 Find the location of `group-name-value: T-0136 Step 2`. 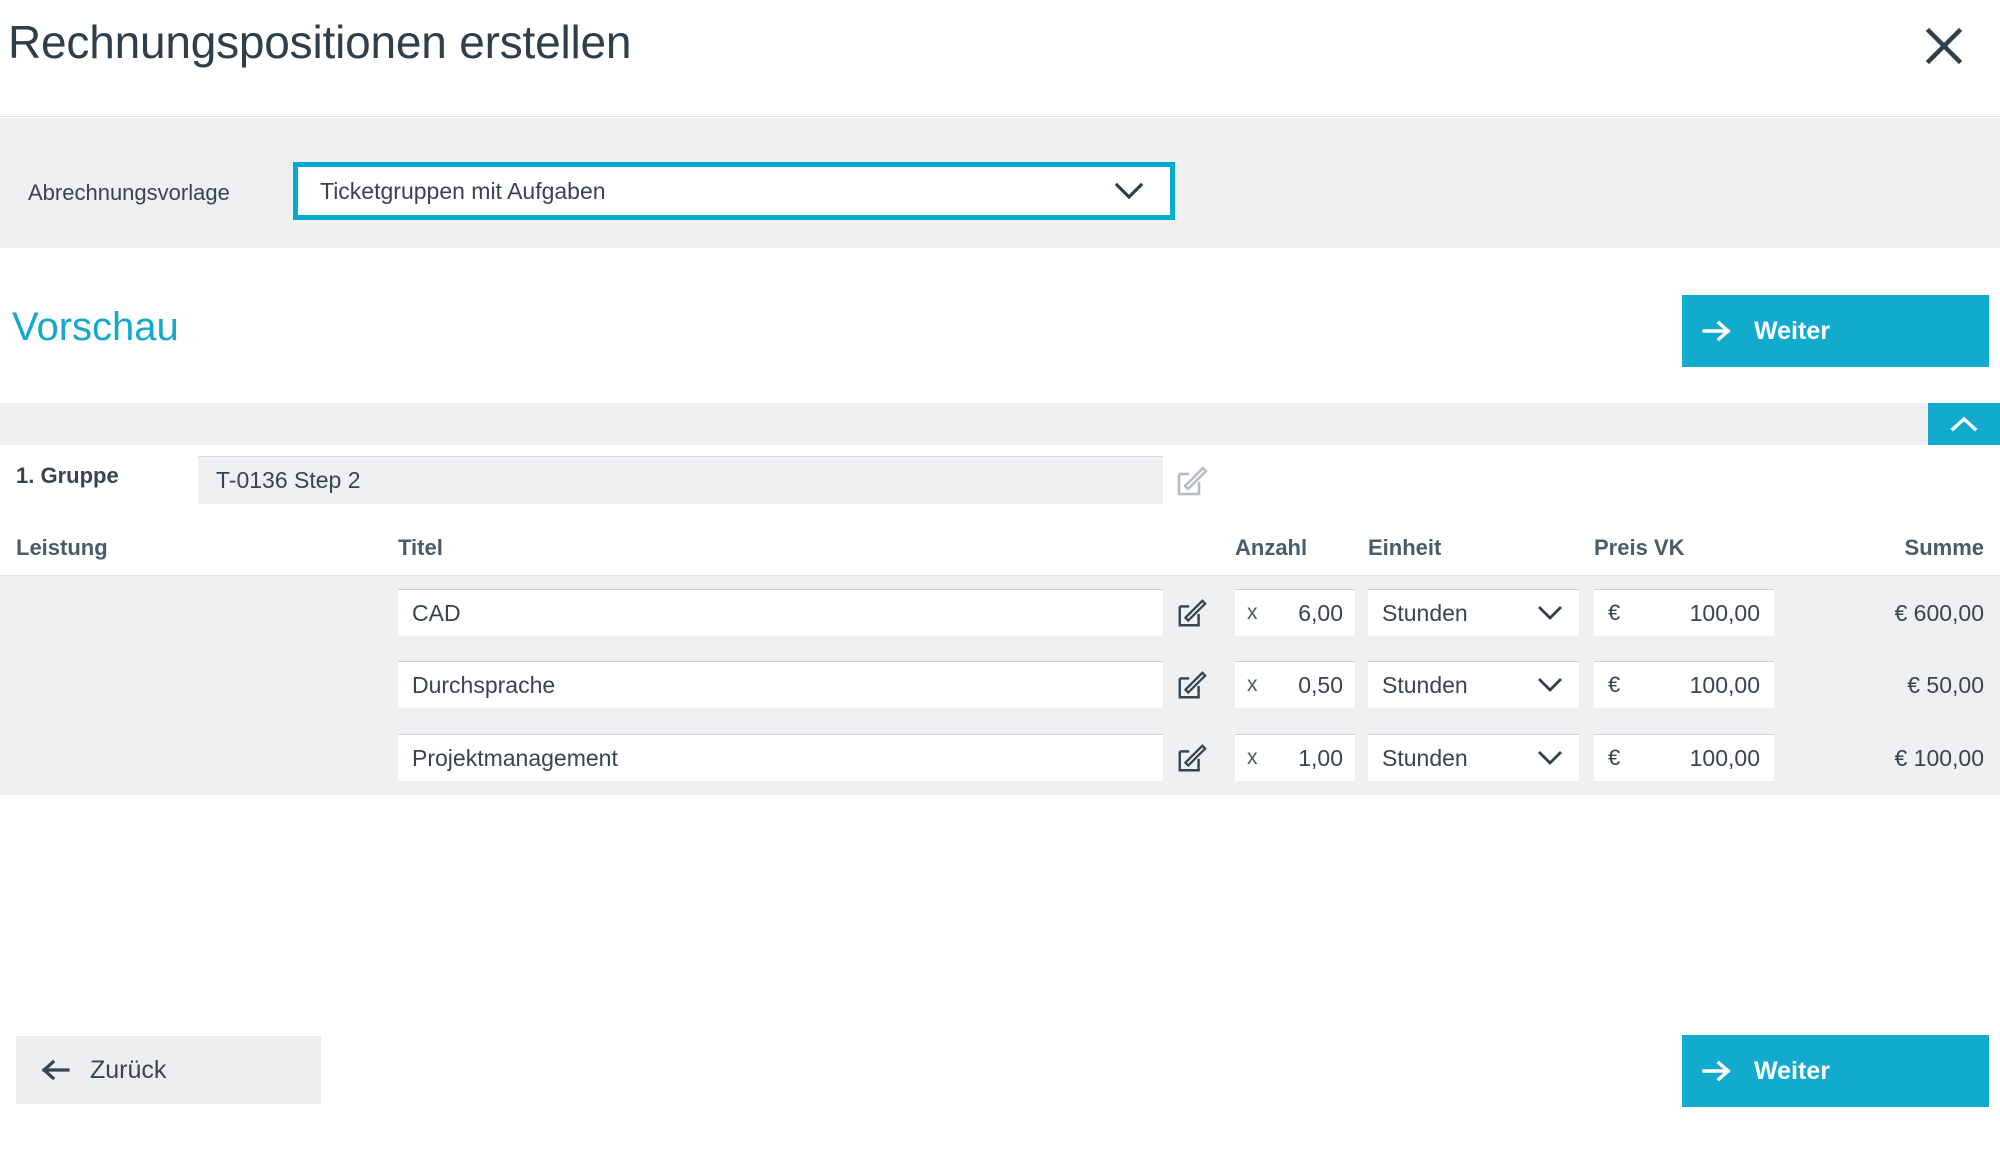

group-name-value: T-0136 Step 2 is located at coordinates (288, 480).